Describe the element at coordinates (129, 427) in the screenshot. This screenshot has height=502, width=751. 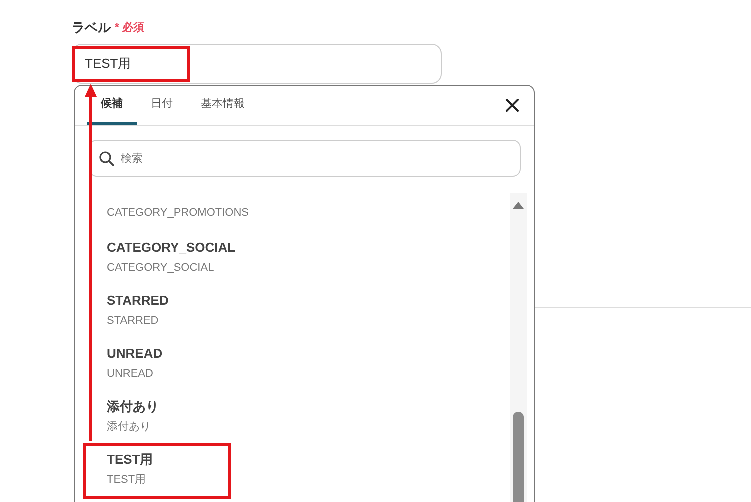
I see `option-value: 添付あり` at that location.